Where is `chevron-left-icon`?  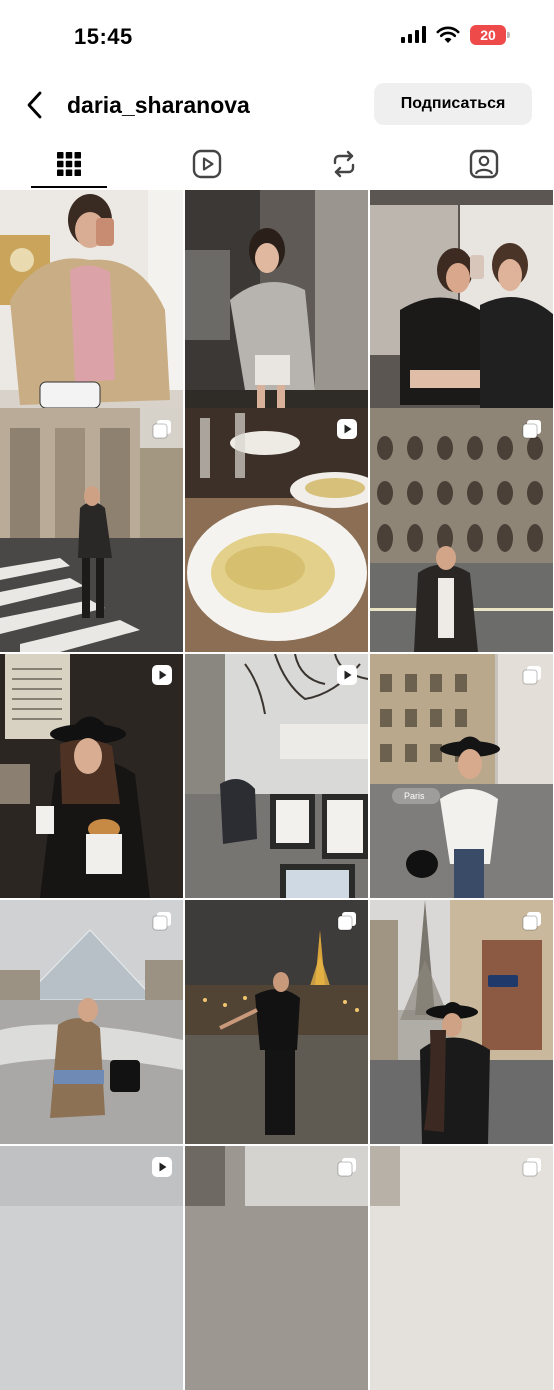
chevron-left-icon is located at coordinates (35, 105).